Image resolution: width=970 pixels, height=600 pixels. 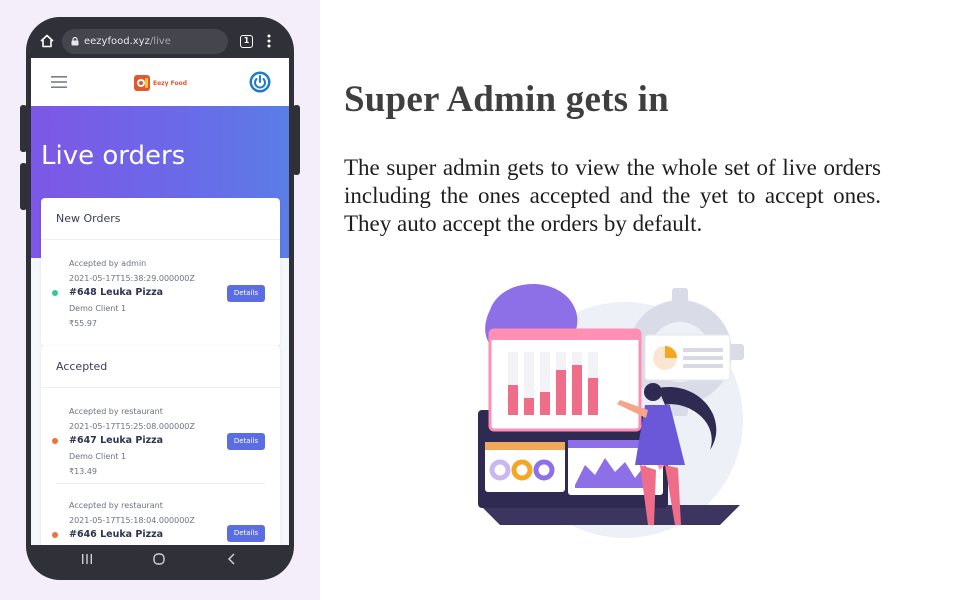 What do you see at coordinates (87, 559) in the screenshot?
I see `recent-apps-icon` at bounding box center [87, 559].